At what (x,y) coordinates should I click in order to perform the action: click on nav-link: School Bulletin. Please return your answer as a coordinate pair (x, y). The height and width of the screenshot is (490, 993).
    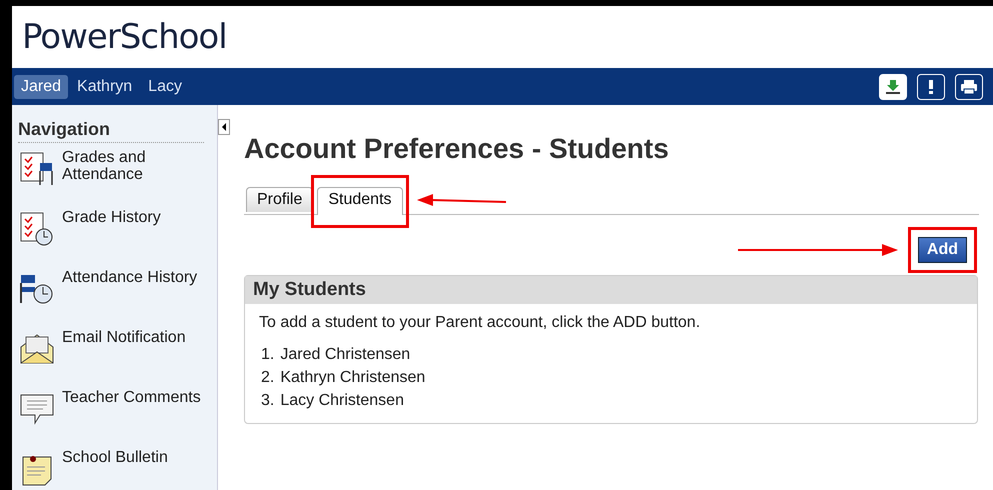
    Looking at the image, I should click on (115, 457).